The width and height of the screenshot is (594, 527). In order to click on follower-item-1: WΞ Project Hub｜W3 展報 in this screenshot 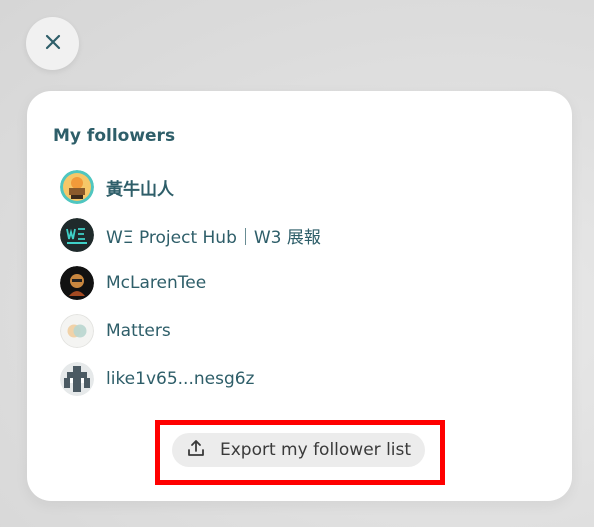, I will do `click(190, 235)`.